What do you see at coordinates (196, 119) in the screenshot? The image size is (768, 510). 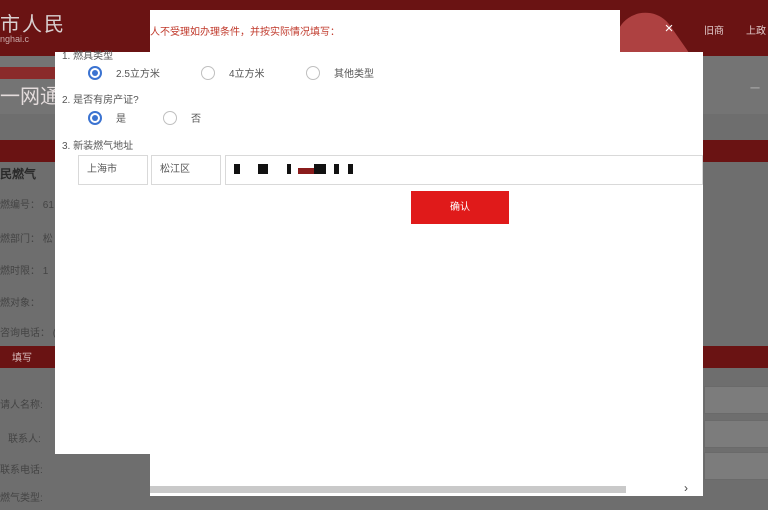 I see `radio-label: 否` at bounding box center [196, 119].